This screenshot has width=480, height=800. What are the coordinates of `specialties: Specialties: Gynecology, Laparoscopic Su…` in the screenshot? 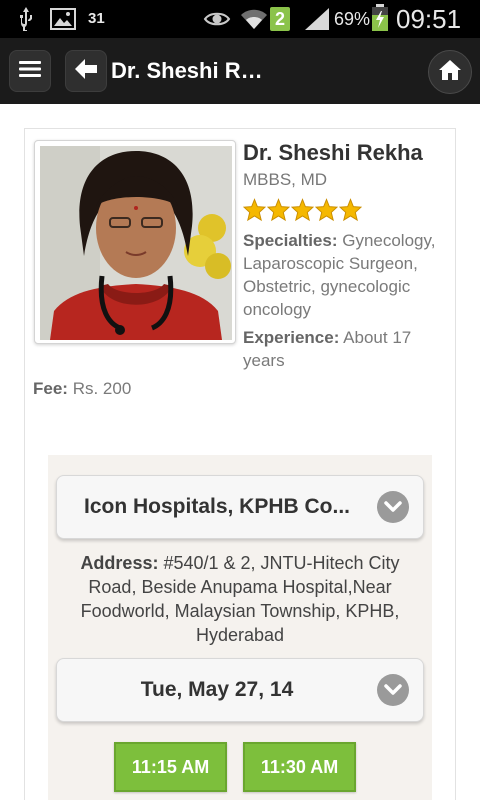 It's located at (348, 275).